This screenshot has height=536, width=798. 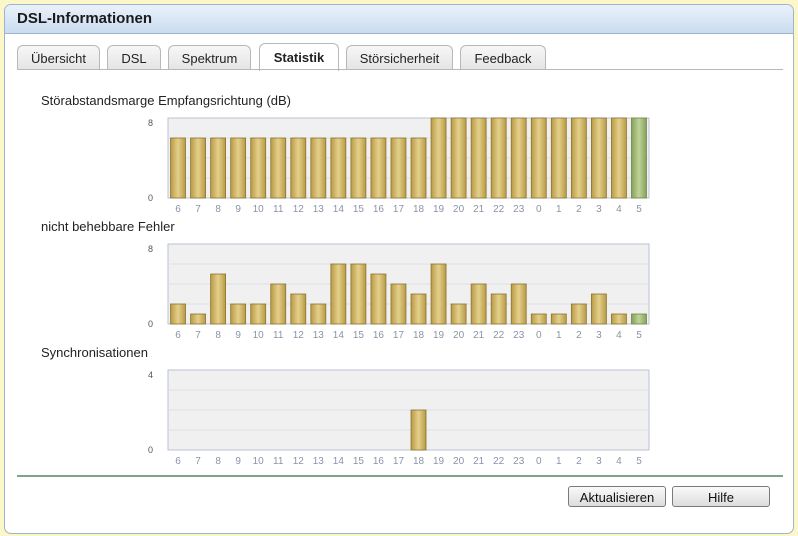 What do you see at coordinates (599, 209) in the screenshot?
I see `snr-xtick: 3` at bounding box center [599, 209].